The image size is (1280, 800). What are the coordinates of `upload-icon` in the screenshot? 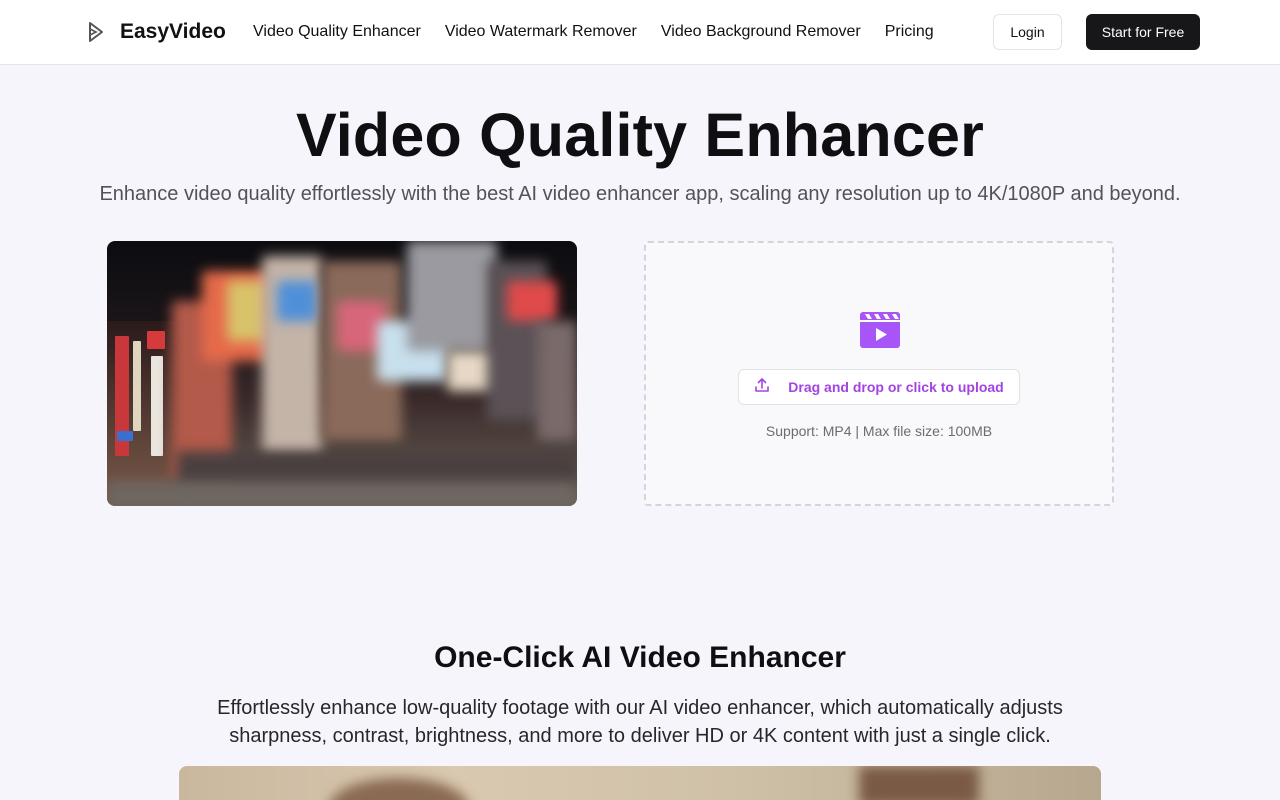 It's located at (762, 387).